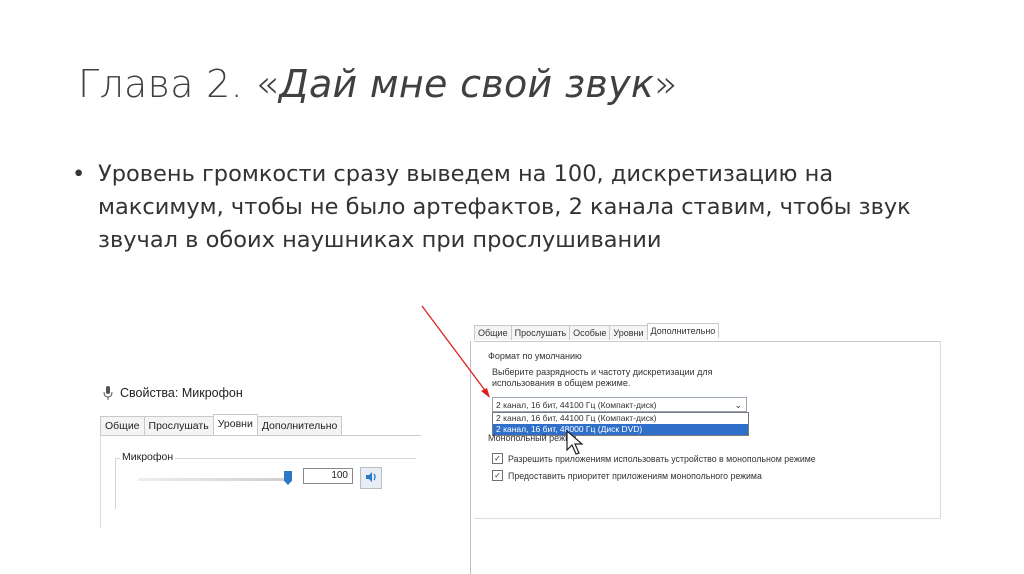  Describe the element at coordinates (466, 84) in the screenshot. I see `title-italic: Дай мне свой звук` at that location.